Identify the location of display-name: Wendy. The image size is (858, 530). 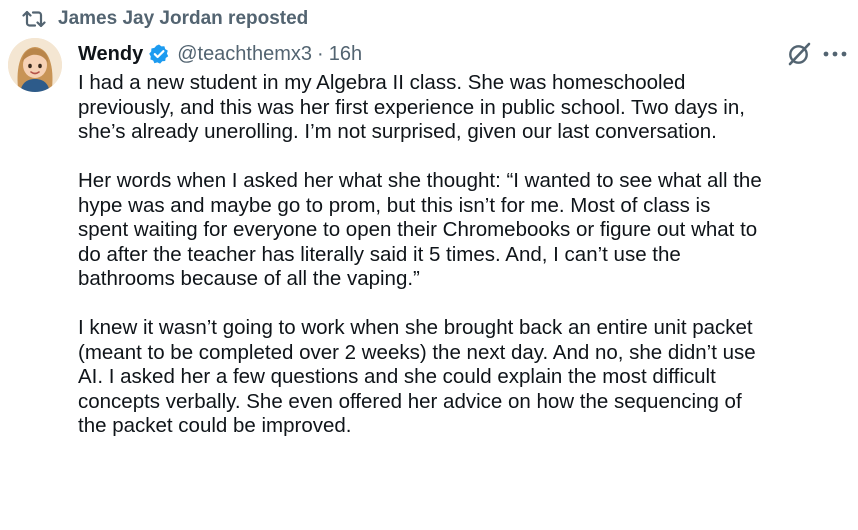
(110, 54).